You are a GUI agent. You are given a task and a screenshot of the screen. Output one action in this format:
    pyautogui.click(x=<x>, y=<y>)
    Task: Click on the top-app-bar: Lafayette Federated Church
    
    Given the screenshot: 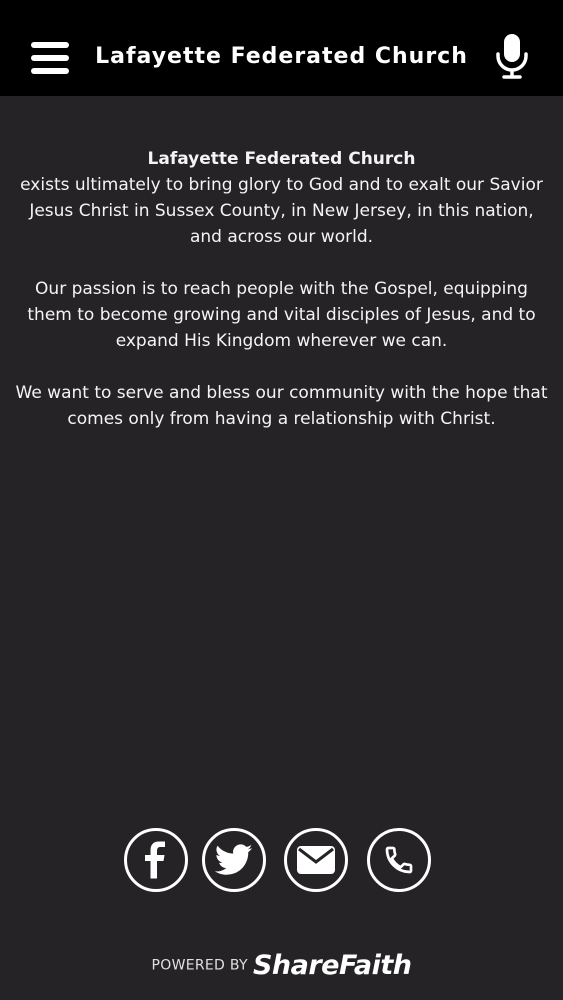 What is the action you would take?
    pyautogui.click(x=281, y=48)
    